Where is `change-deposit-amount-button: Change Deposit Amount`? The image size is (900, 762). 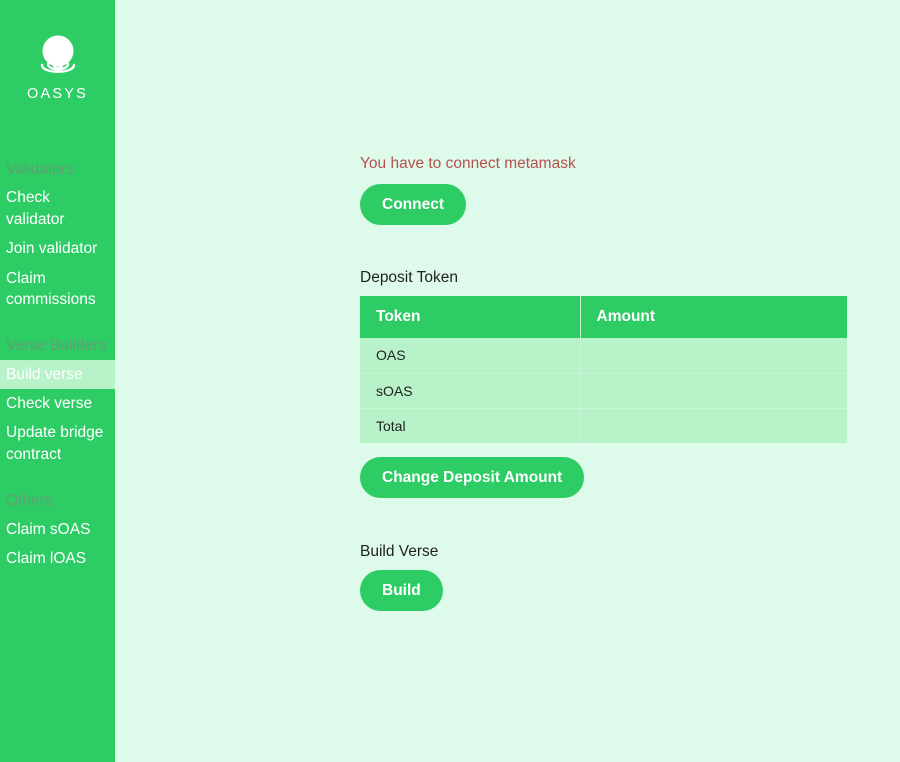 change-deposit-amount-button: Change Deposit Amount is located at coordinates (472, 477).